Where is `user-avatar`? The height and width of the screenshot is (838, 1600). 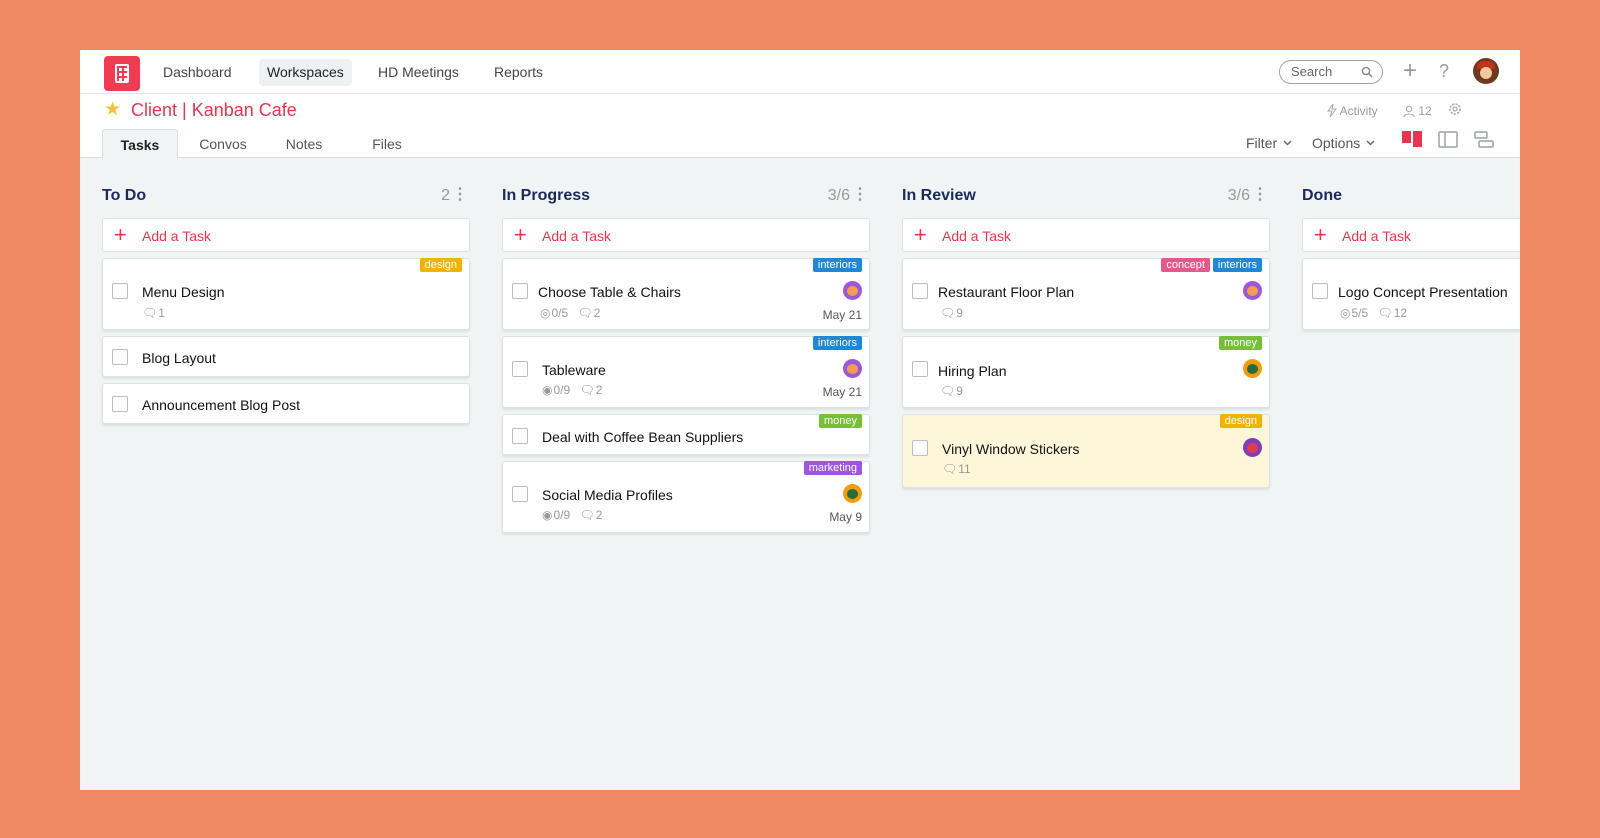 user-avatar is located at coordinates (1486, 71).